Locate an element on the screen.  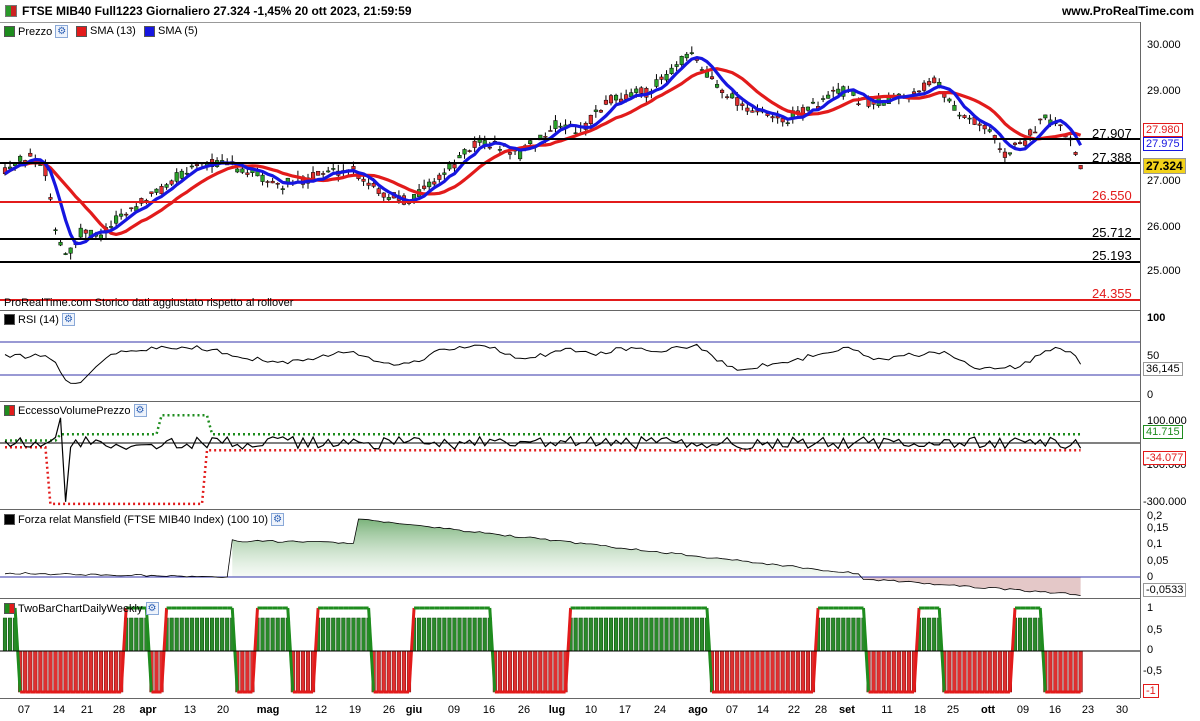
x-tick-label: 10 is located at coordinates (591, 710).